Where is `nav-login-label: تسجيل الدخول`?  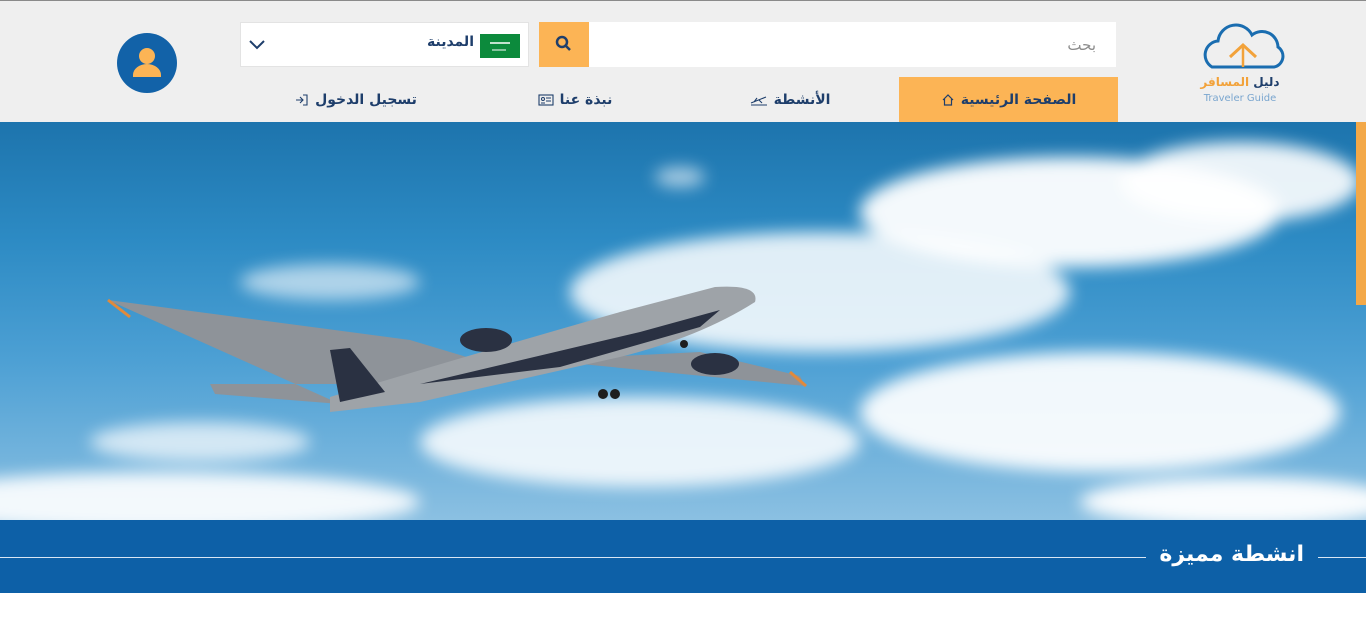 nav-login-label: تسجيل الدخول is located at coordinates (366, 100).